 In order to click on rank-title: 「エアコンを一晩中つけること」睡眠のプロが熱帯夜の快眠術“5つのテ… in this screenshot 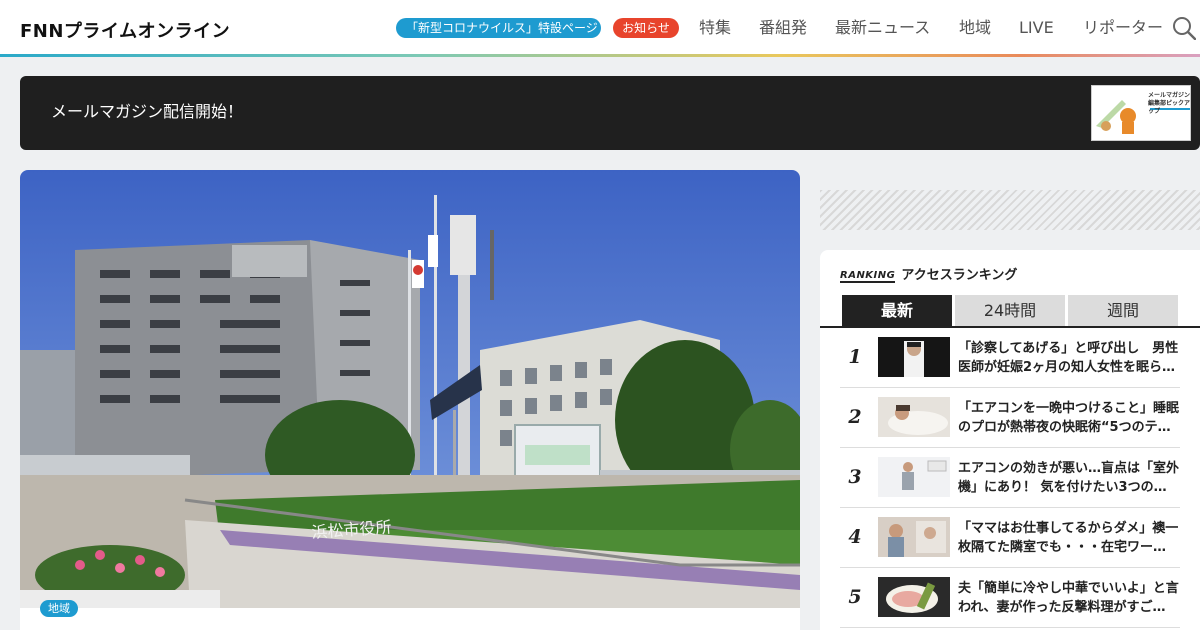, I will do `click(1069, 418)`.